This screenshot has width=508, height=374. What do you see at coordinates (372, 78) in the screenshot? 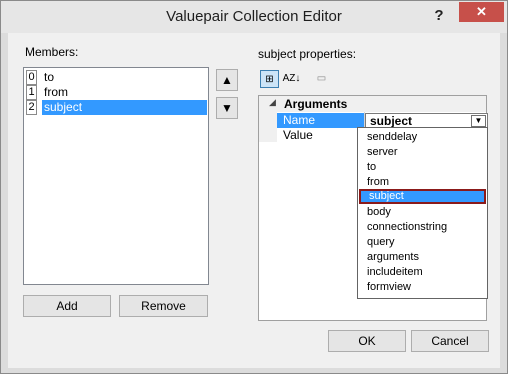
I see `property-grid-toolbar: ⊞ AZ↓ ▭` at bounding box center [372, 78].